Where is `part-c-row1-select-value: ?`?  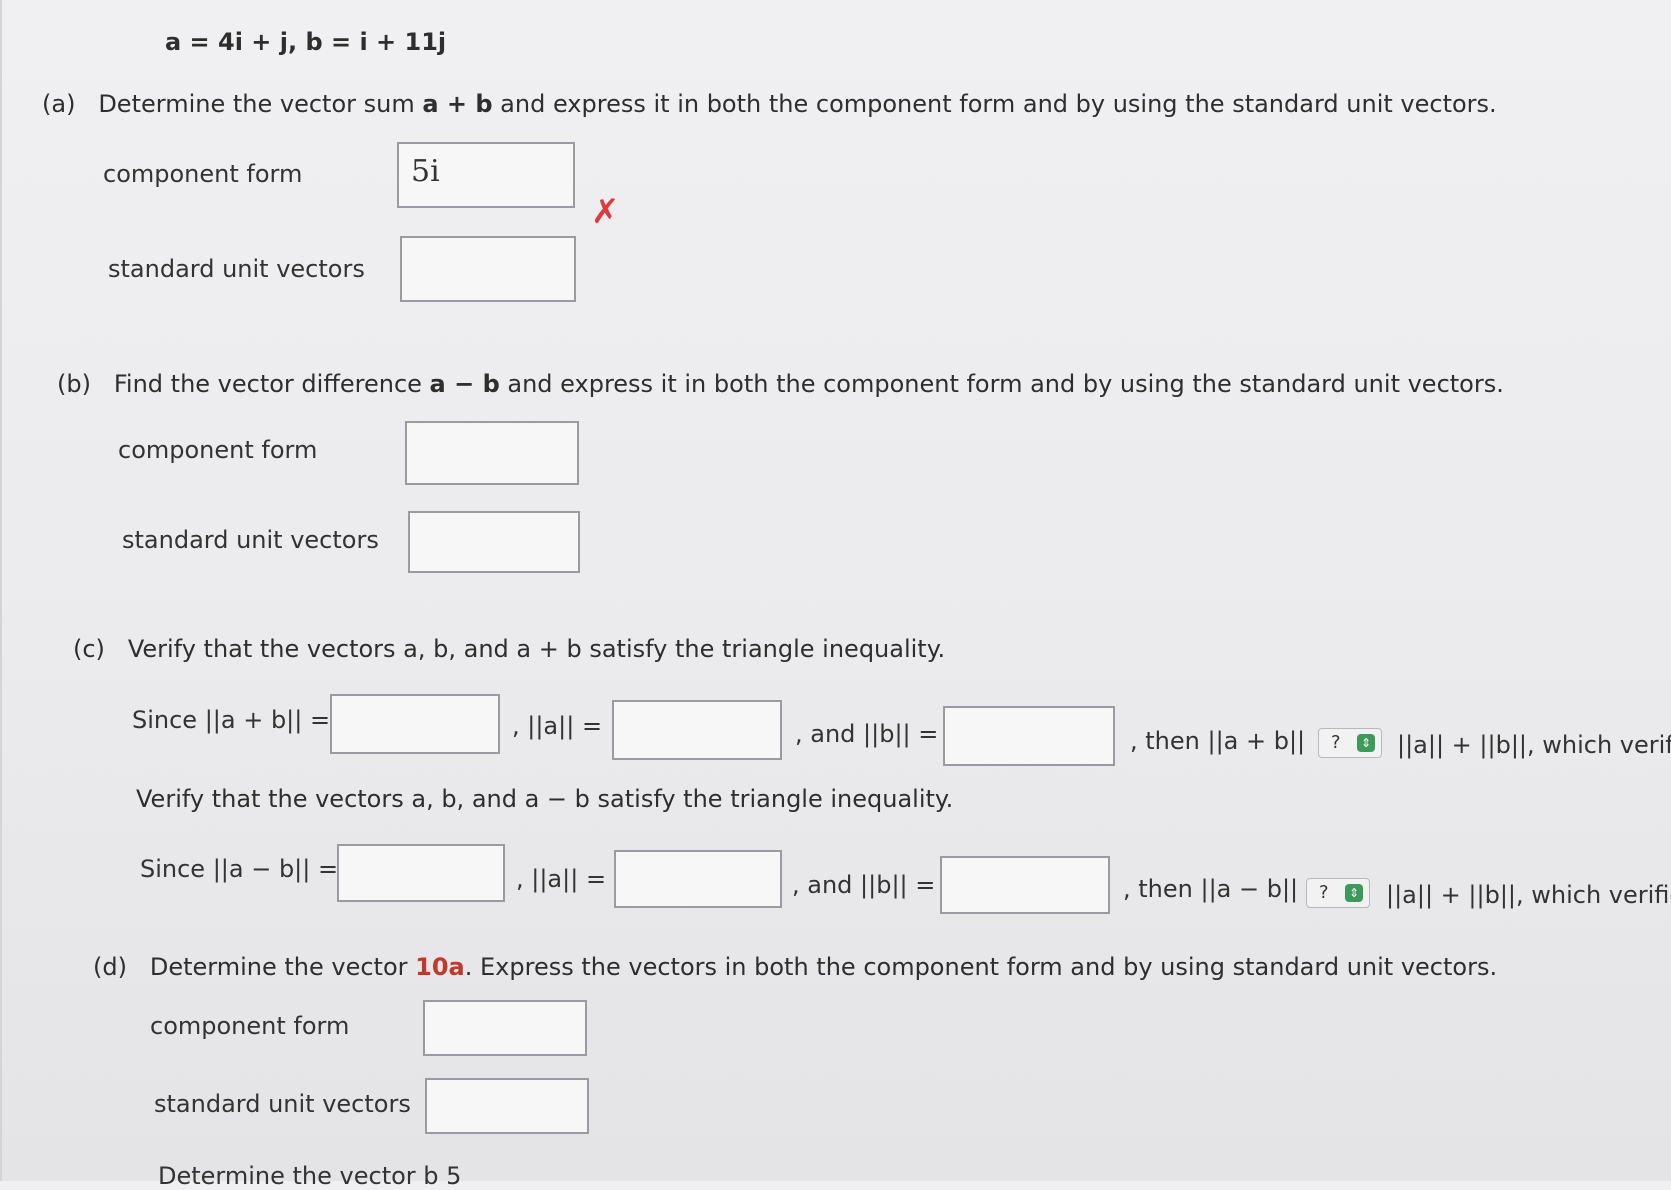
part-c-row1-select-value: ? is located at coordinates (1336, 742).